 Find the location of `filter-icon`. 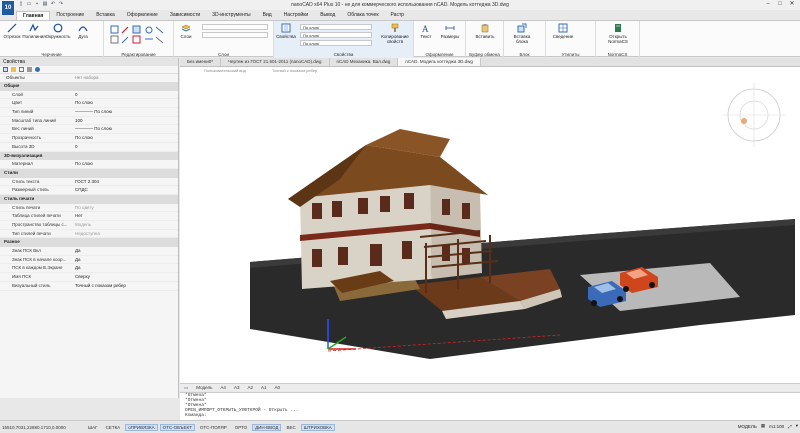

filter-icon is located at coordinates (29, 69).